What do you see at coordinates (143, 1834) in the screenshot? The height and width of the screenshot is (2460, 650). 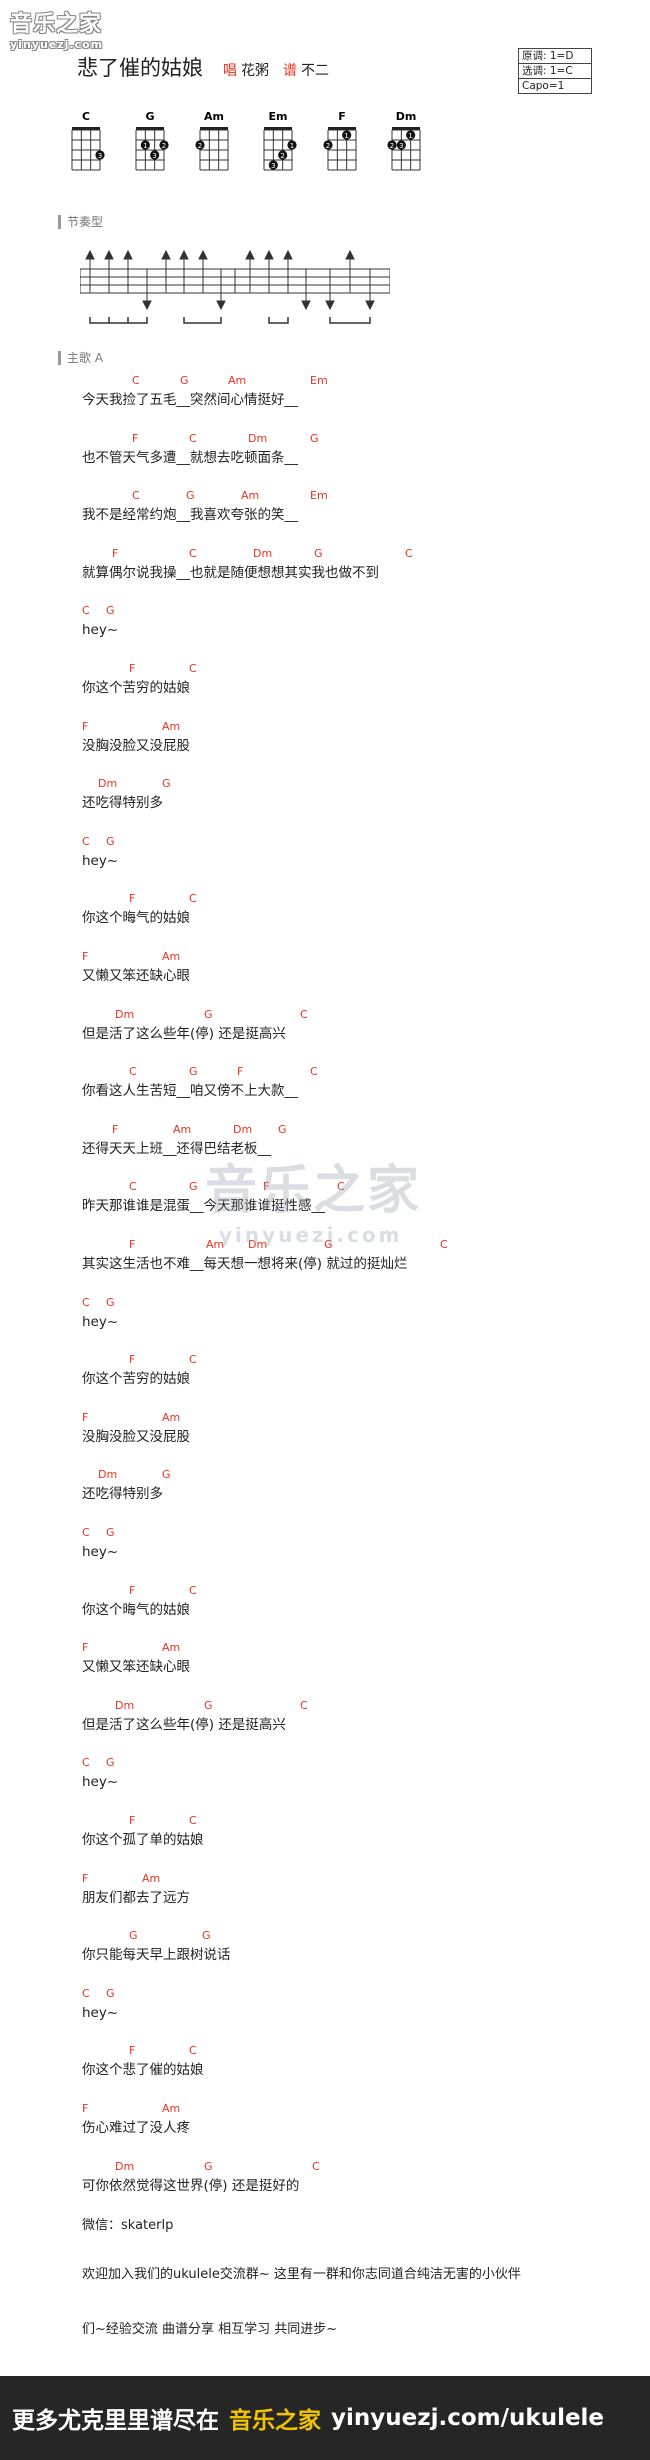 I see `lyric-line: F C 你这个孤了单的姑娘` at bounding box center [143, 1834].